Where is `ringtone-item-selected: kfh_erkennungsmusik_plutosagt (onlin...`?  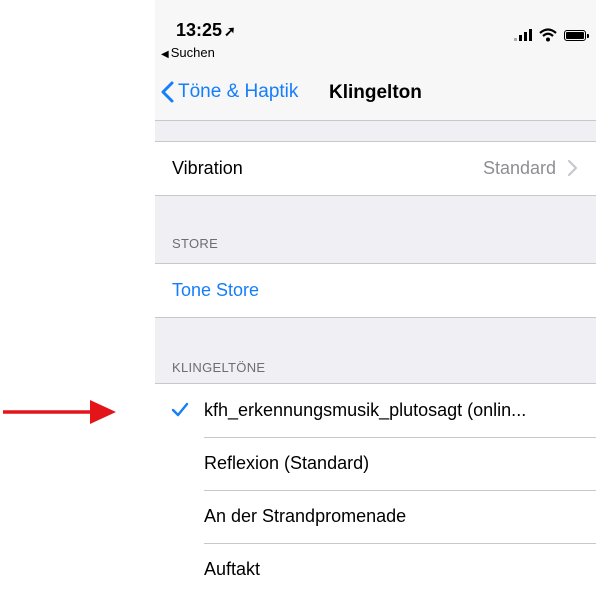
ringtone-item-selected: kfh_erkennungsmusik_plutosagt (onlin... is located at coordinates (375, 410).